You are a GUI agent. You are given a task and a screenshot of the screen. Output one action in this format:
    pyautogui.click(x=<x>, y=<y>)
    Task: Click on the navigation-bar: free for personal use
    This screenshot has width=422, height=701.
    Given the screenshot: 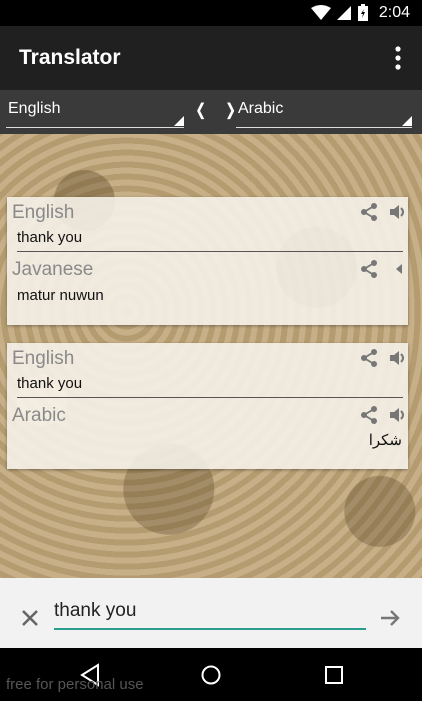 What is the action you would take?
    pyautogui.click(x=211, y=674)
    